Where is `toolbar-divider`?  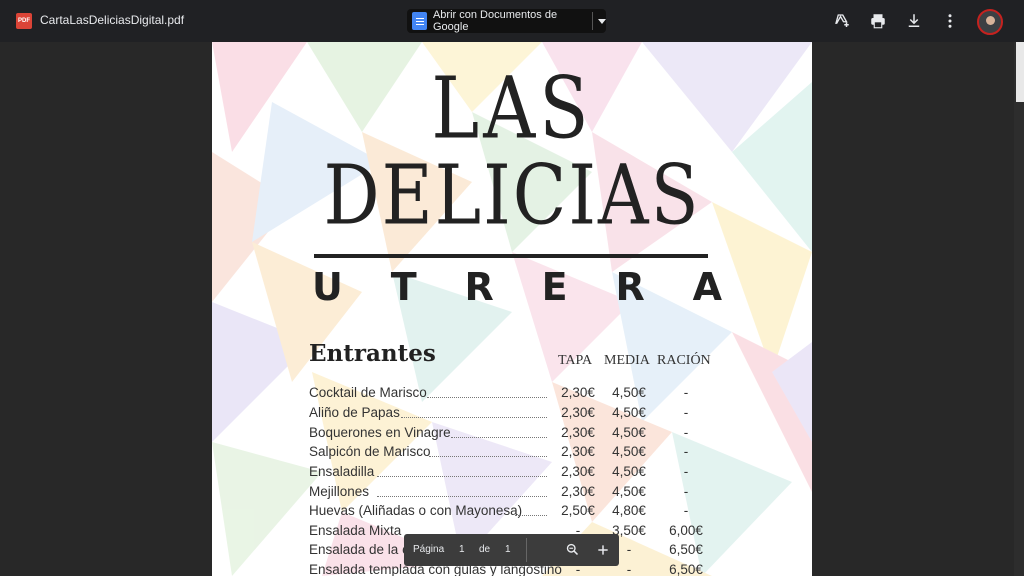
toolbar-divider is located at coordinates (526, 550).